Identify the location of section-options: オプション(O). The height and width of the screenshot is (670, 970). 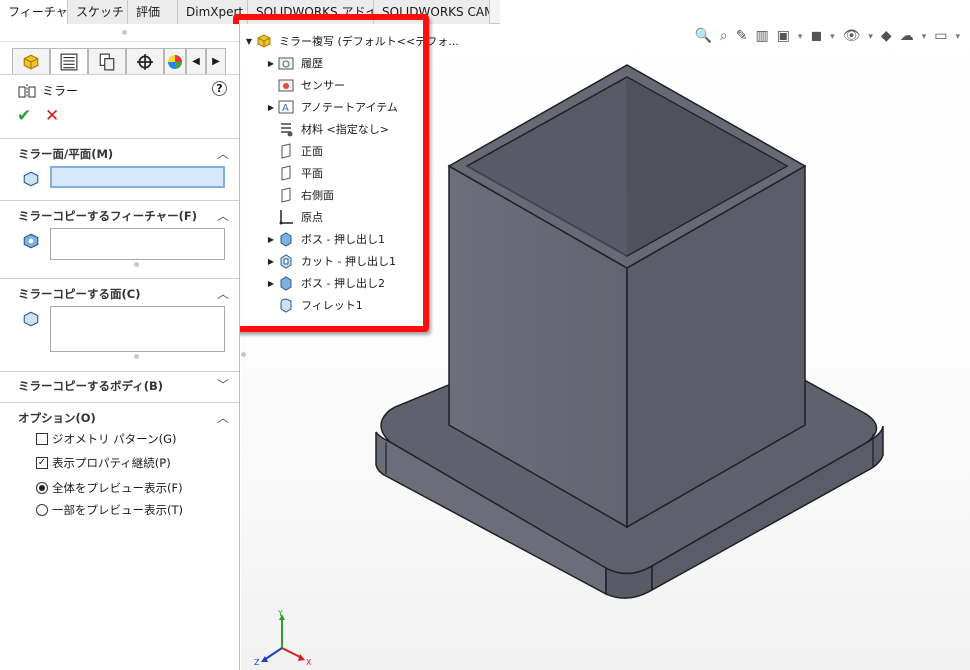
(57, 418).